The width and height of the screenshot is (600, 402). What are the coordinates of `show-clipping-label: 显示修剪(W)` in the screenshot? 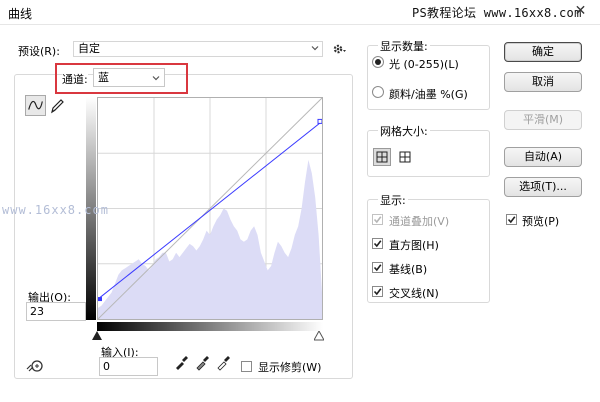 It's located at (290, 367).